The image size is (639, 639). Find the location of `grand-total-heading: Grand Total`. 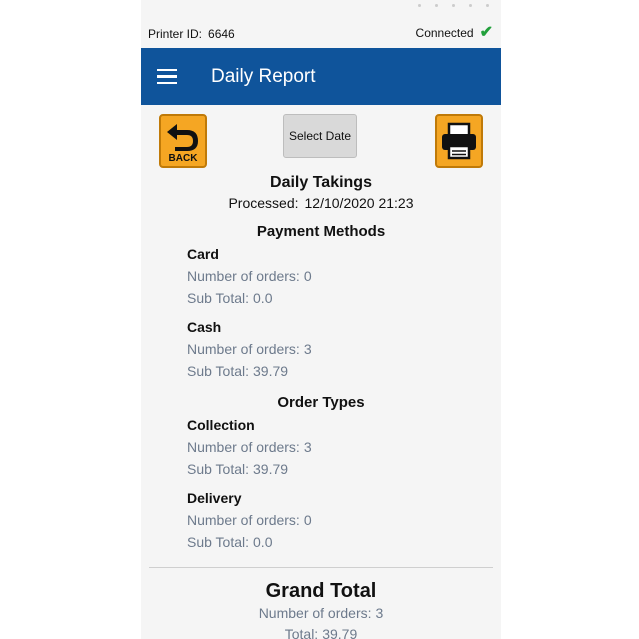

grand-total-heading: Grand Total is located at coordinates (321, 591).